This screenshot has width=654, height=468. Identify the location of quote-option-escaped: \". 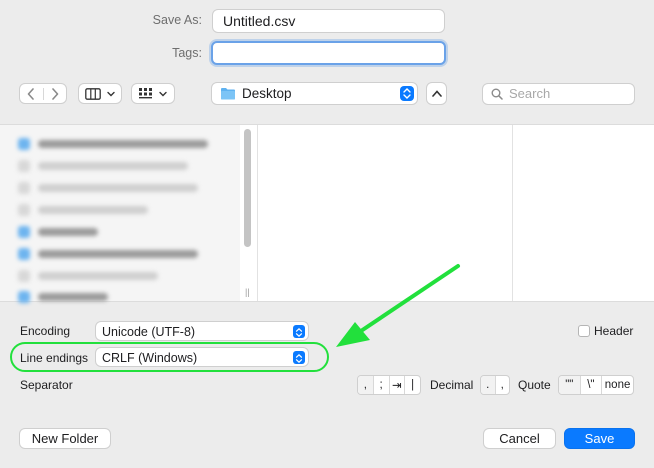
(590, 385).